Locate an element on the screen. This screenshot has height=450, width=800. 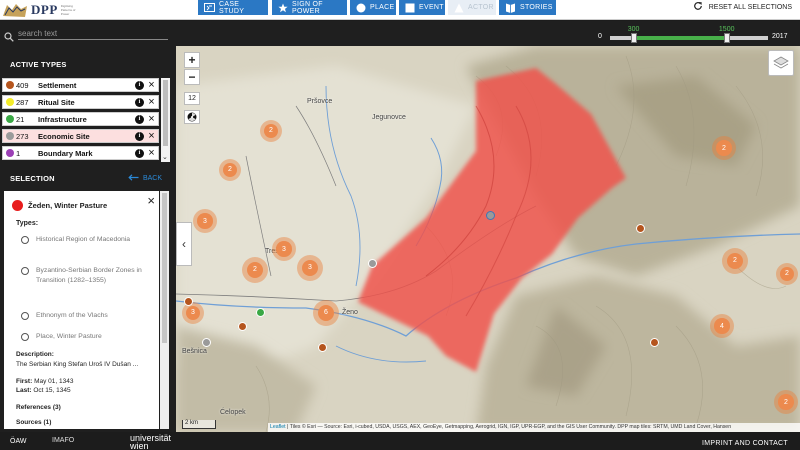
place-label: Bešnica is located at coordinates (194, 351).